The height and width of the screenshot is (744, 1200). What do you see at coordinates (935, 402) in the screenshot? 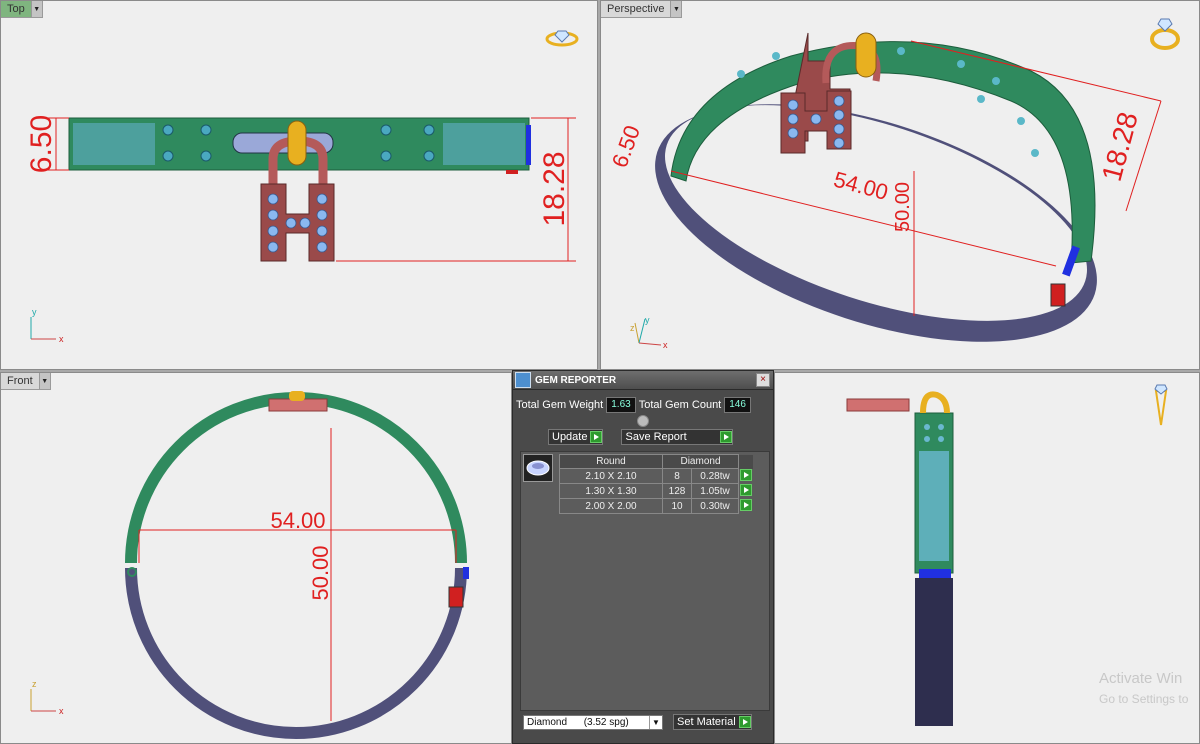
I see `bail-right` at bounding box center [935, 402].